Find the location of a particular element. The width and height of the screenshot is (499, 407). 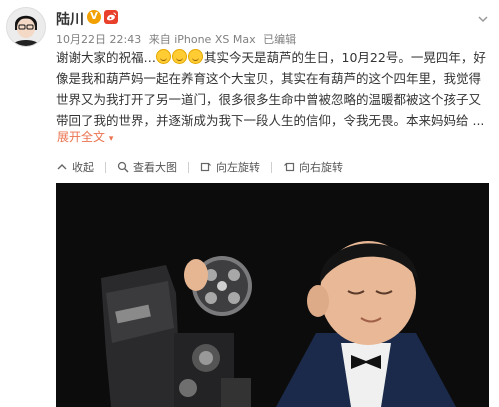

expand-full-text-link: 展开全文 ▾ is located at coordinates (85, 136).